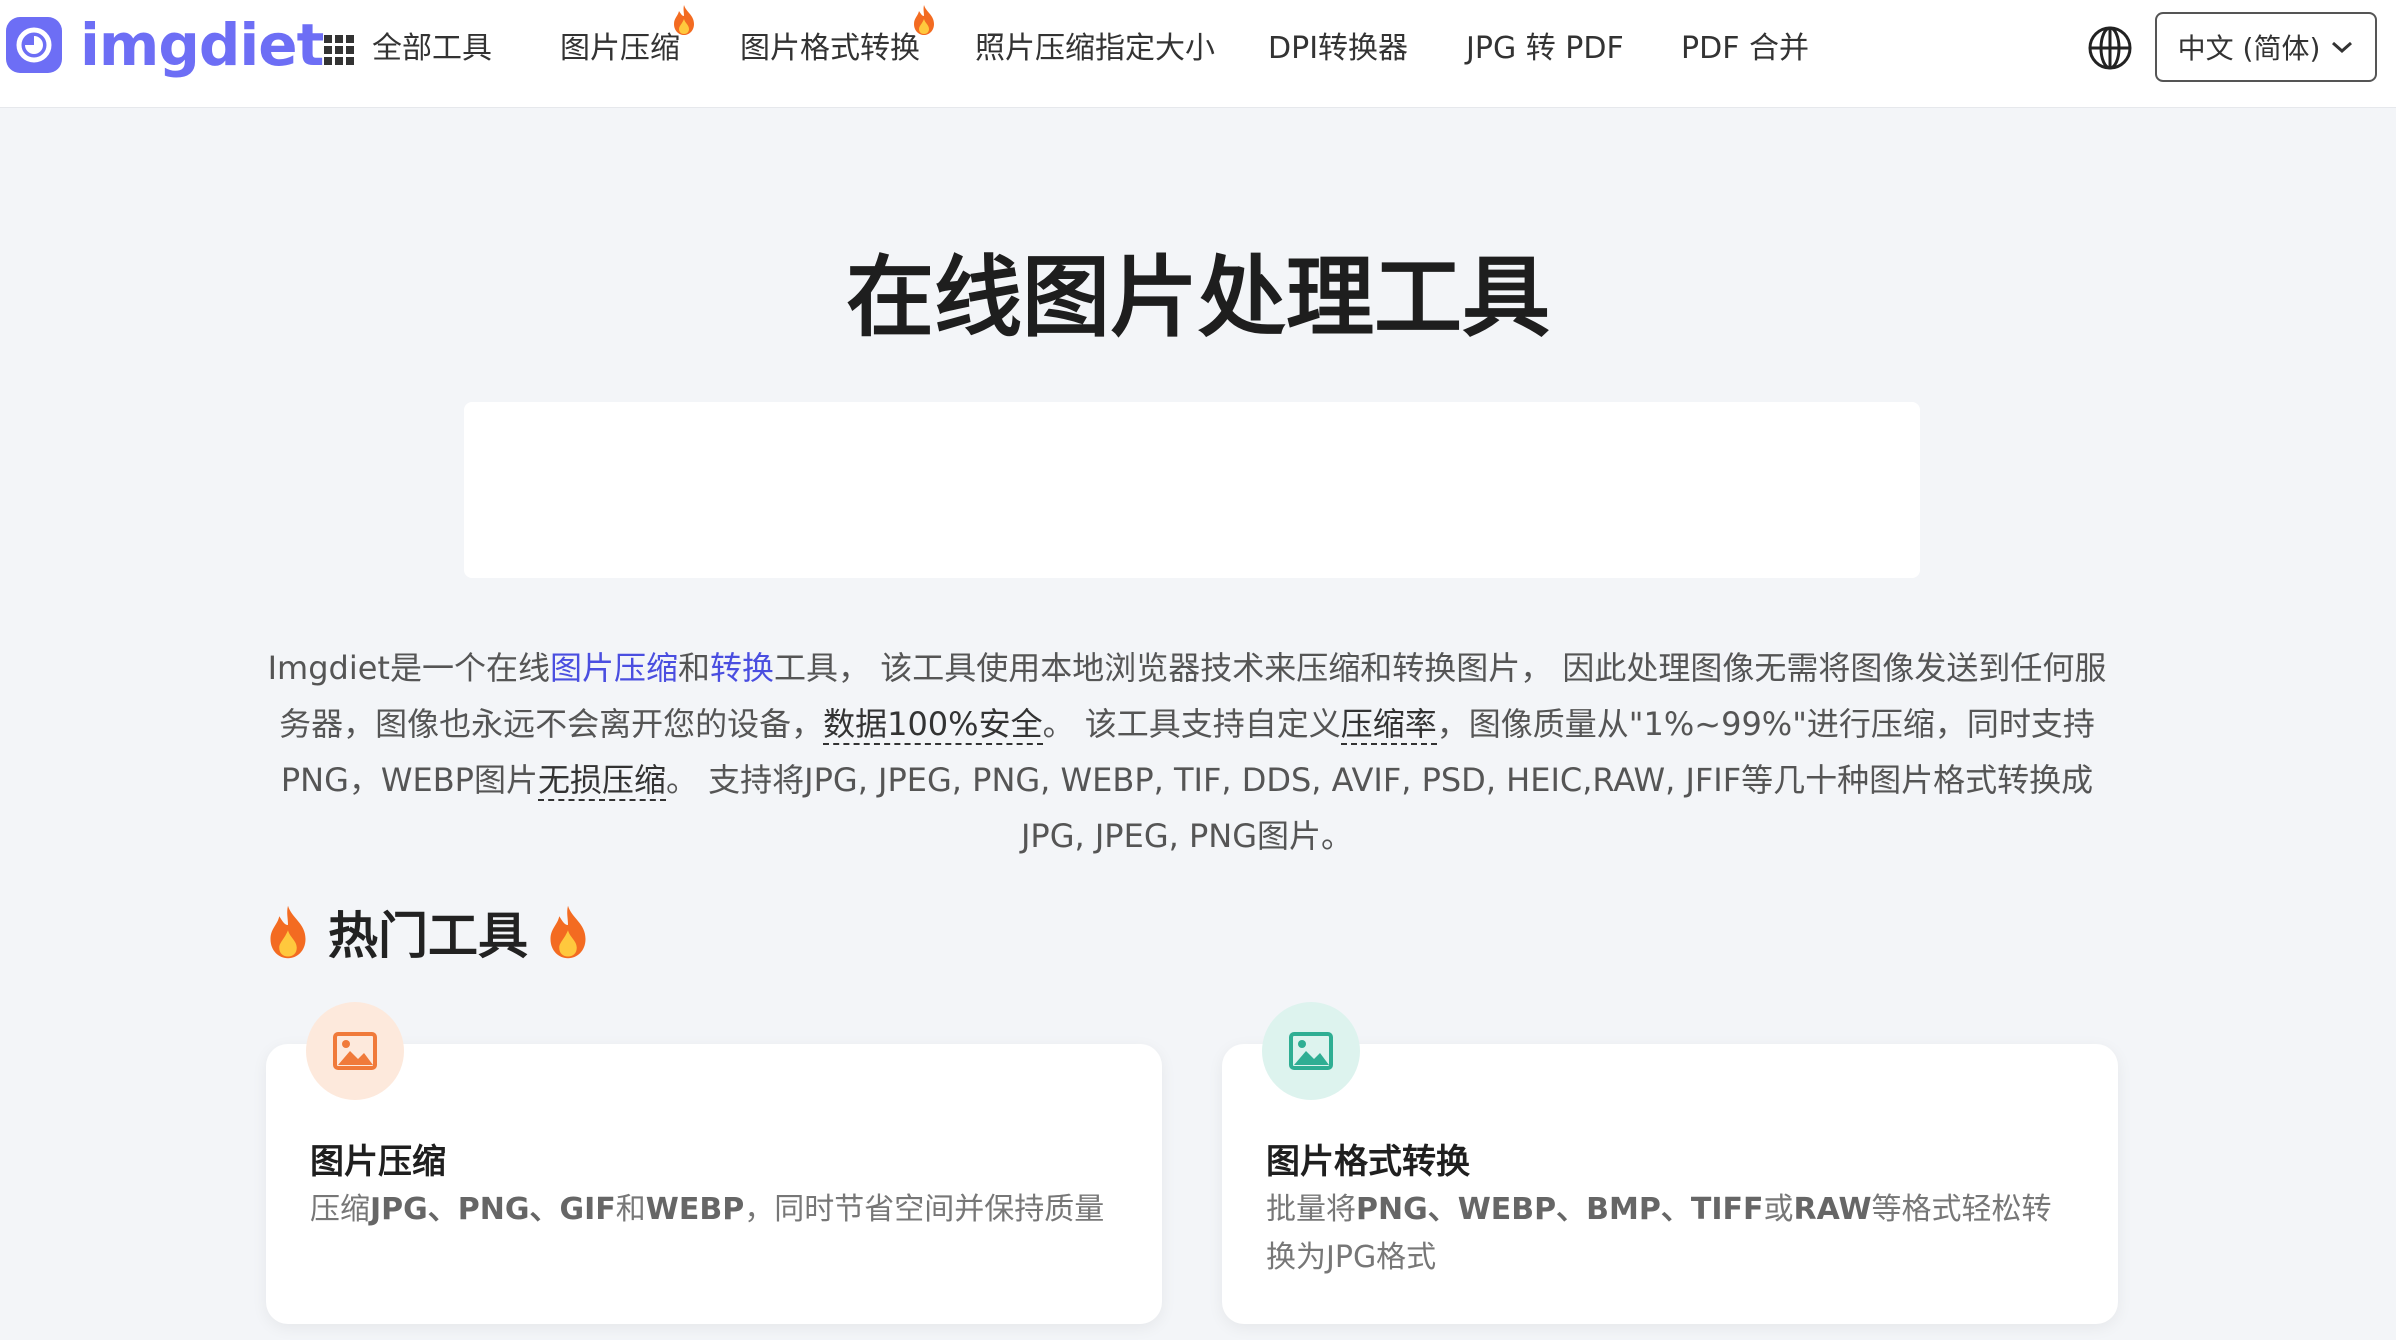 The image size is (2396, 1340). Describe the element at coordinates (694, 668) in the screenshot. I see `intro-text-2: 和` at that location.